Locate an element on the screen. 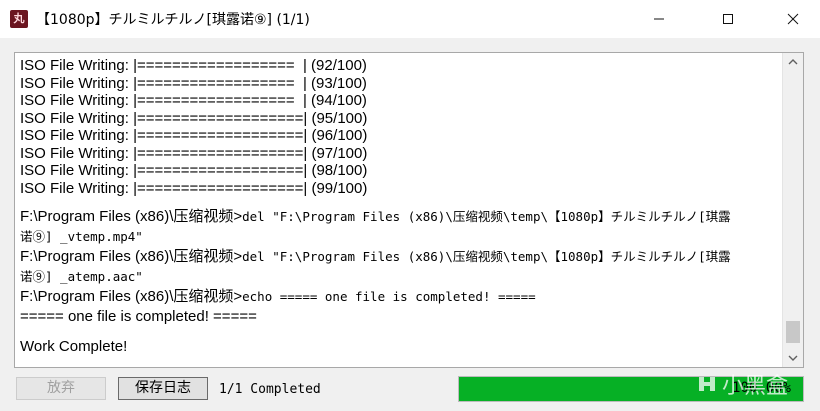  save-log-button: 保存日志 is located at coordinates (163, 388).